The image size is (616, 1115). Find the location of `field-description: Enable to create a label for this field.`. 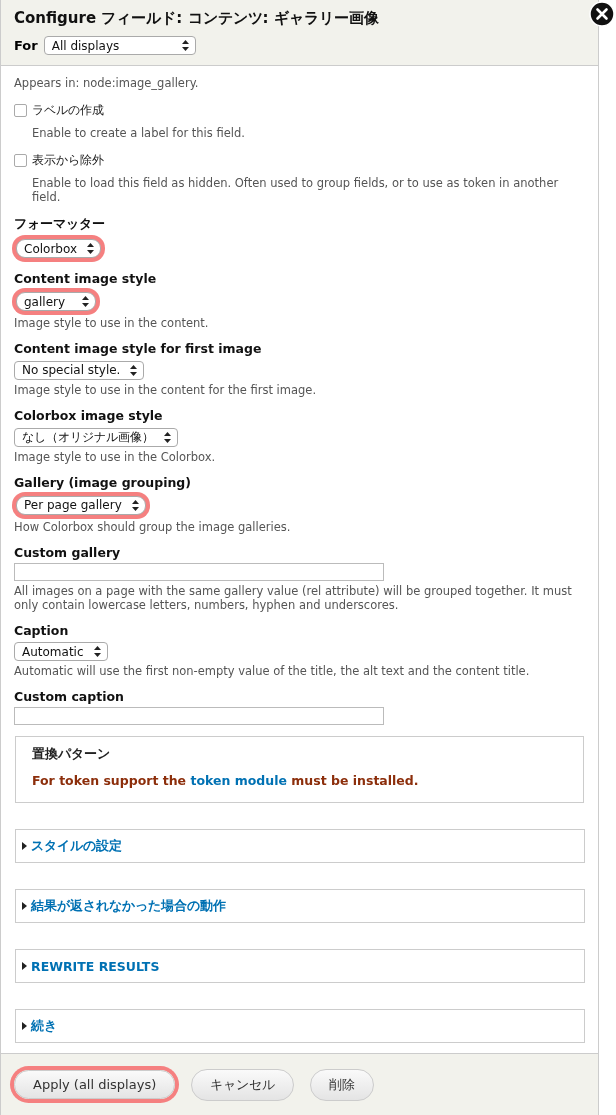

field-description: Enable to create a label for this field. is located at coordinates (138, 133).